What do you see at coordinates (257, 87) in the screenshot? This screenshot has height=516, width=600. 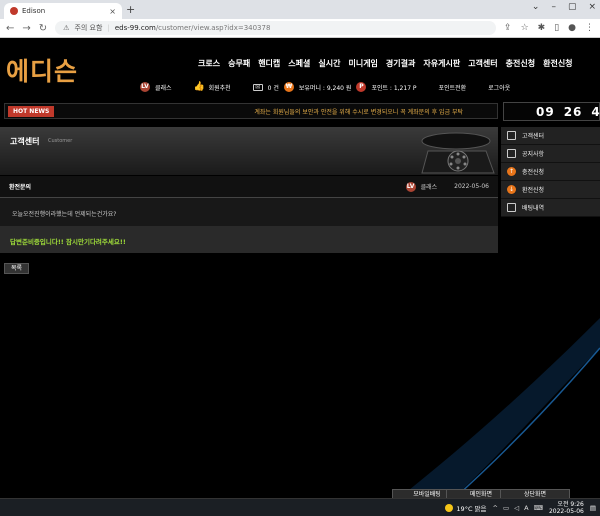 I see `mail-icon: ✉` at bounding box center [257, 87].